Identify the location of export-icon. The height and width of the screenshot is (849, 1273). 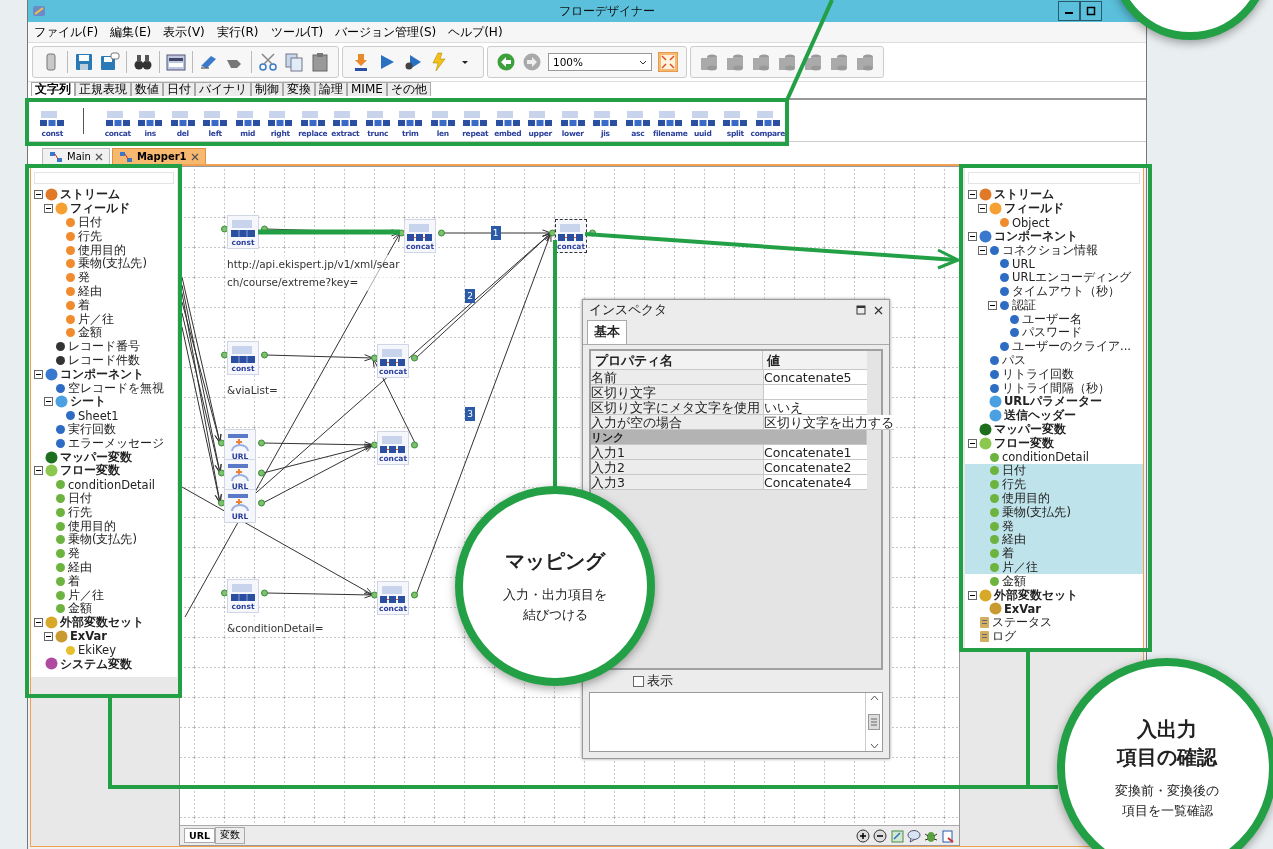
(948, 835).